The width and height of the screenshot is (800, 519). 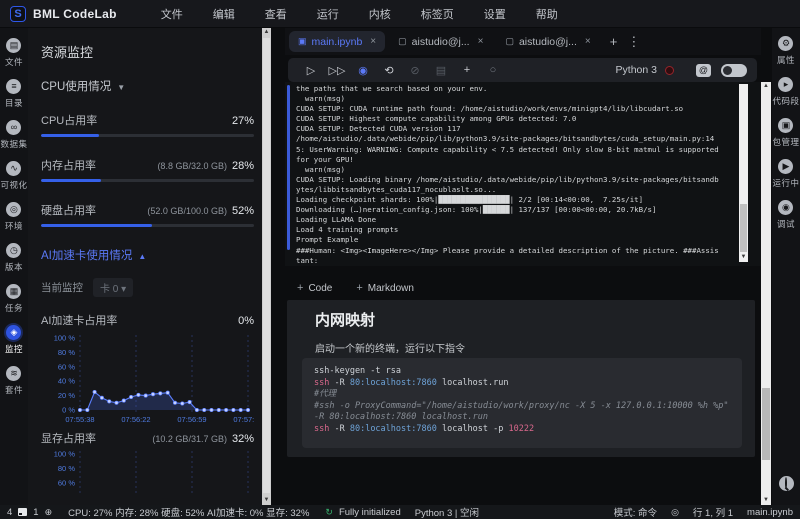 I want to click on run-cell-button: ▷, so click(x=311, y=70).